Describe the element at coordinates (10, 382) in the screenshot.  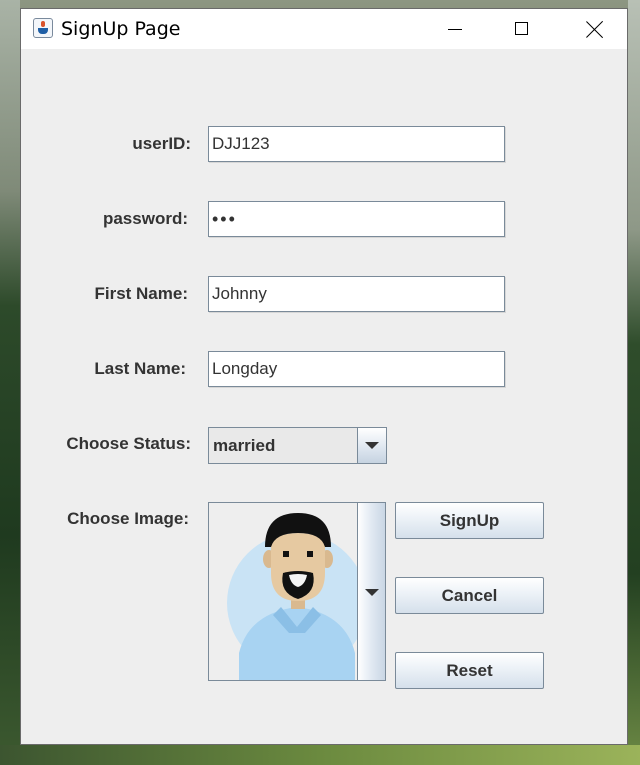
I see `desktop-background-left` at that location.